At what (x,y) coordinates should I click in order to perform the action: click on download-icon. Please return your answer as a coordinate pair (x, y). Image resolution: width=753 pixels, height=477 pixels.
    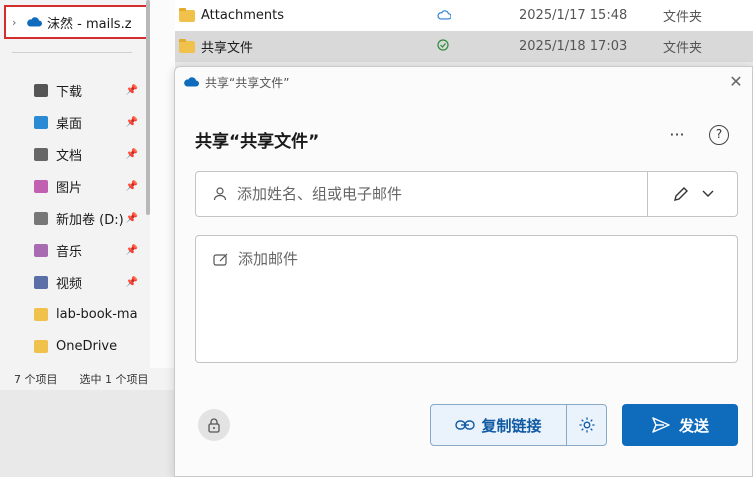
    Looking at the image, I should click on (41, 90).